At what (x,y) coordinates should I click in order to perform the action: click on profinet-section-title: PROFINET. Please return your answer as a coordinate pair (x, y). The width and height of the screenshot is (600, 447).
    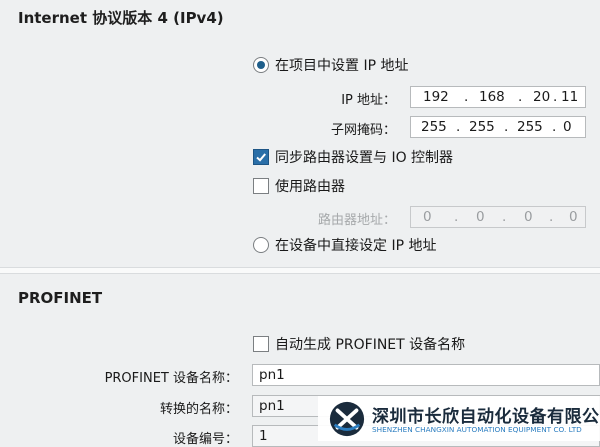
    Looking at the image, I should click on (60, 298).